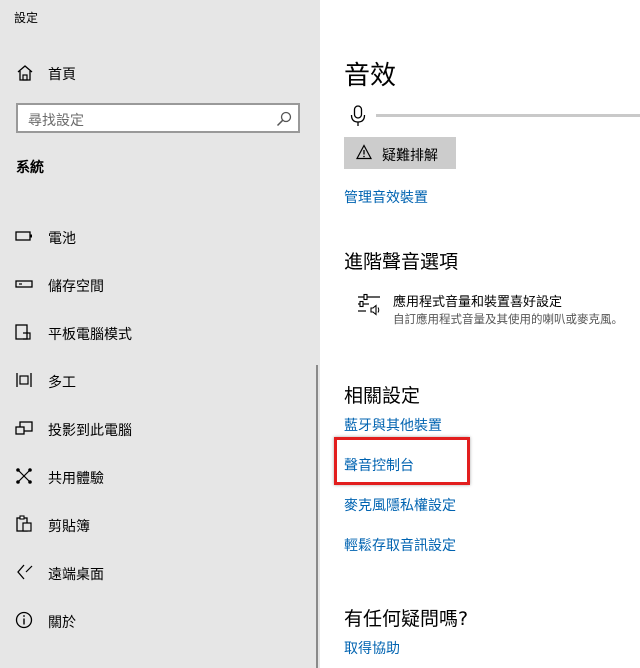 This screenshot has height=668, width=640. I want to click on project-icon, so click(24, 428).